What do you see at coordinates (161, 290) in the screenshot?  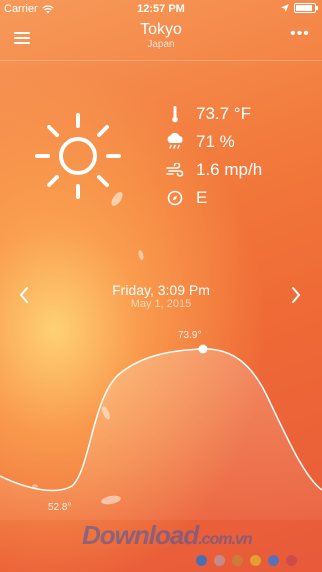 I see `date-time-label: Friday, 3:09 Pm` at bounding box center [161, 290].